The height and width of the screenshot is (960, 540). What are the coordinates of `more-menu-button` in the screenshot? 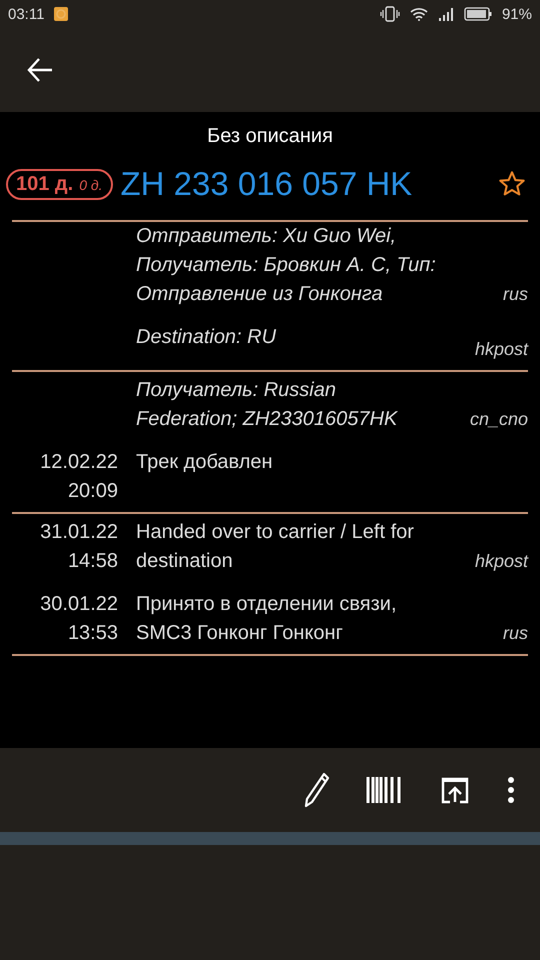 It's located at (511, 790).